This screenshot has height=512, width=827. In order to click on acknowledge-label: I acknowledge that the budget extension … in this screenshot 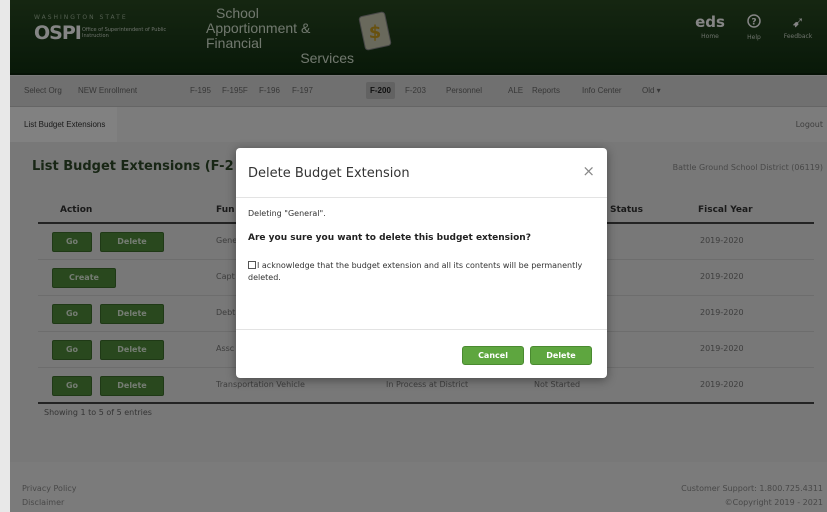, I will do `click(415, 271)`.